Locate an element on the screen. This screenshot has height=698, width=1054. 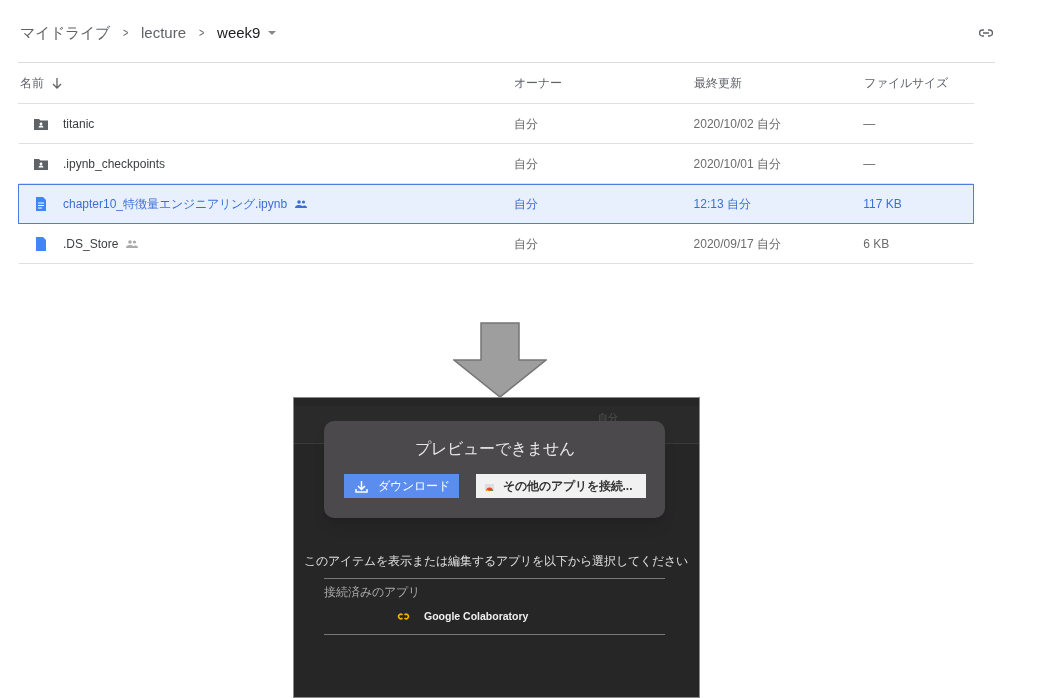
app-name: Google Colaboratory is located at coordinates (476, 617).